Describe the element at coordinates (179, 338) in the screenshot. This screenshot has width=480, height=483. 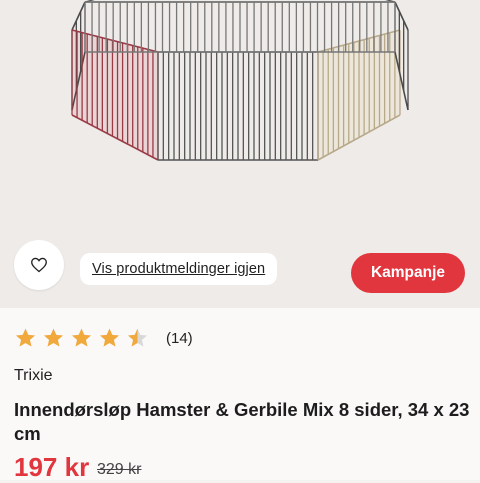
I see `review-count: (14)` at that location.